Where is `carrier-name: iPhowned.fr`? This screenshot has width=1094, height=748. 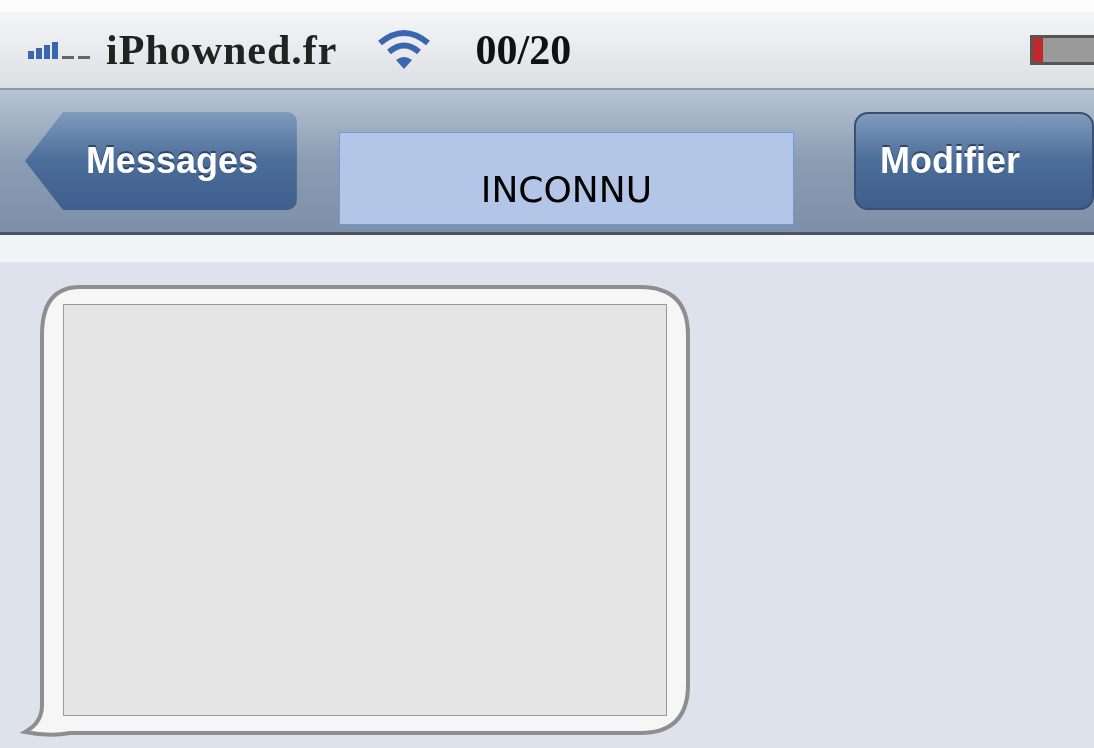
carrier-name: iPhowned.fr is located at coordinates (222, 50).